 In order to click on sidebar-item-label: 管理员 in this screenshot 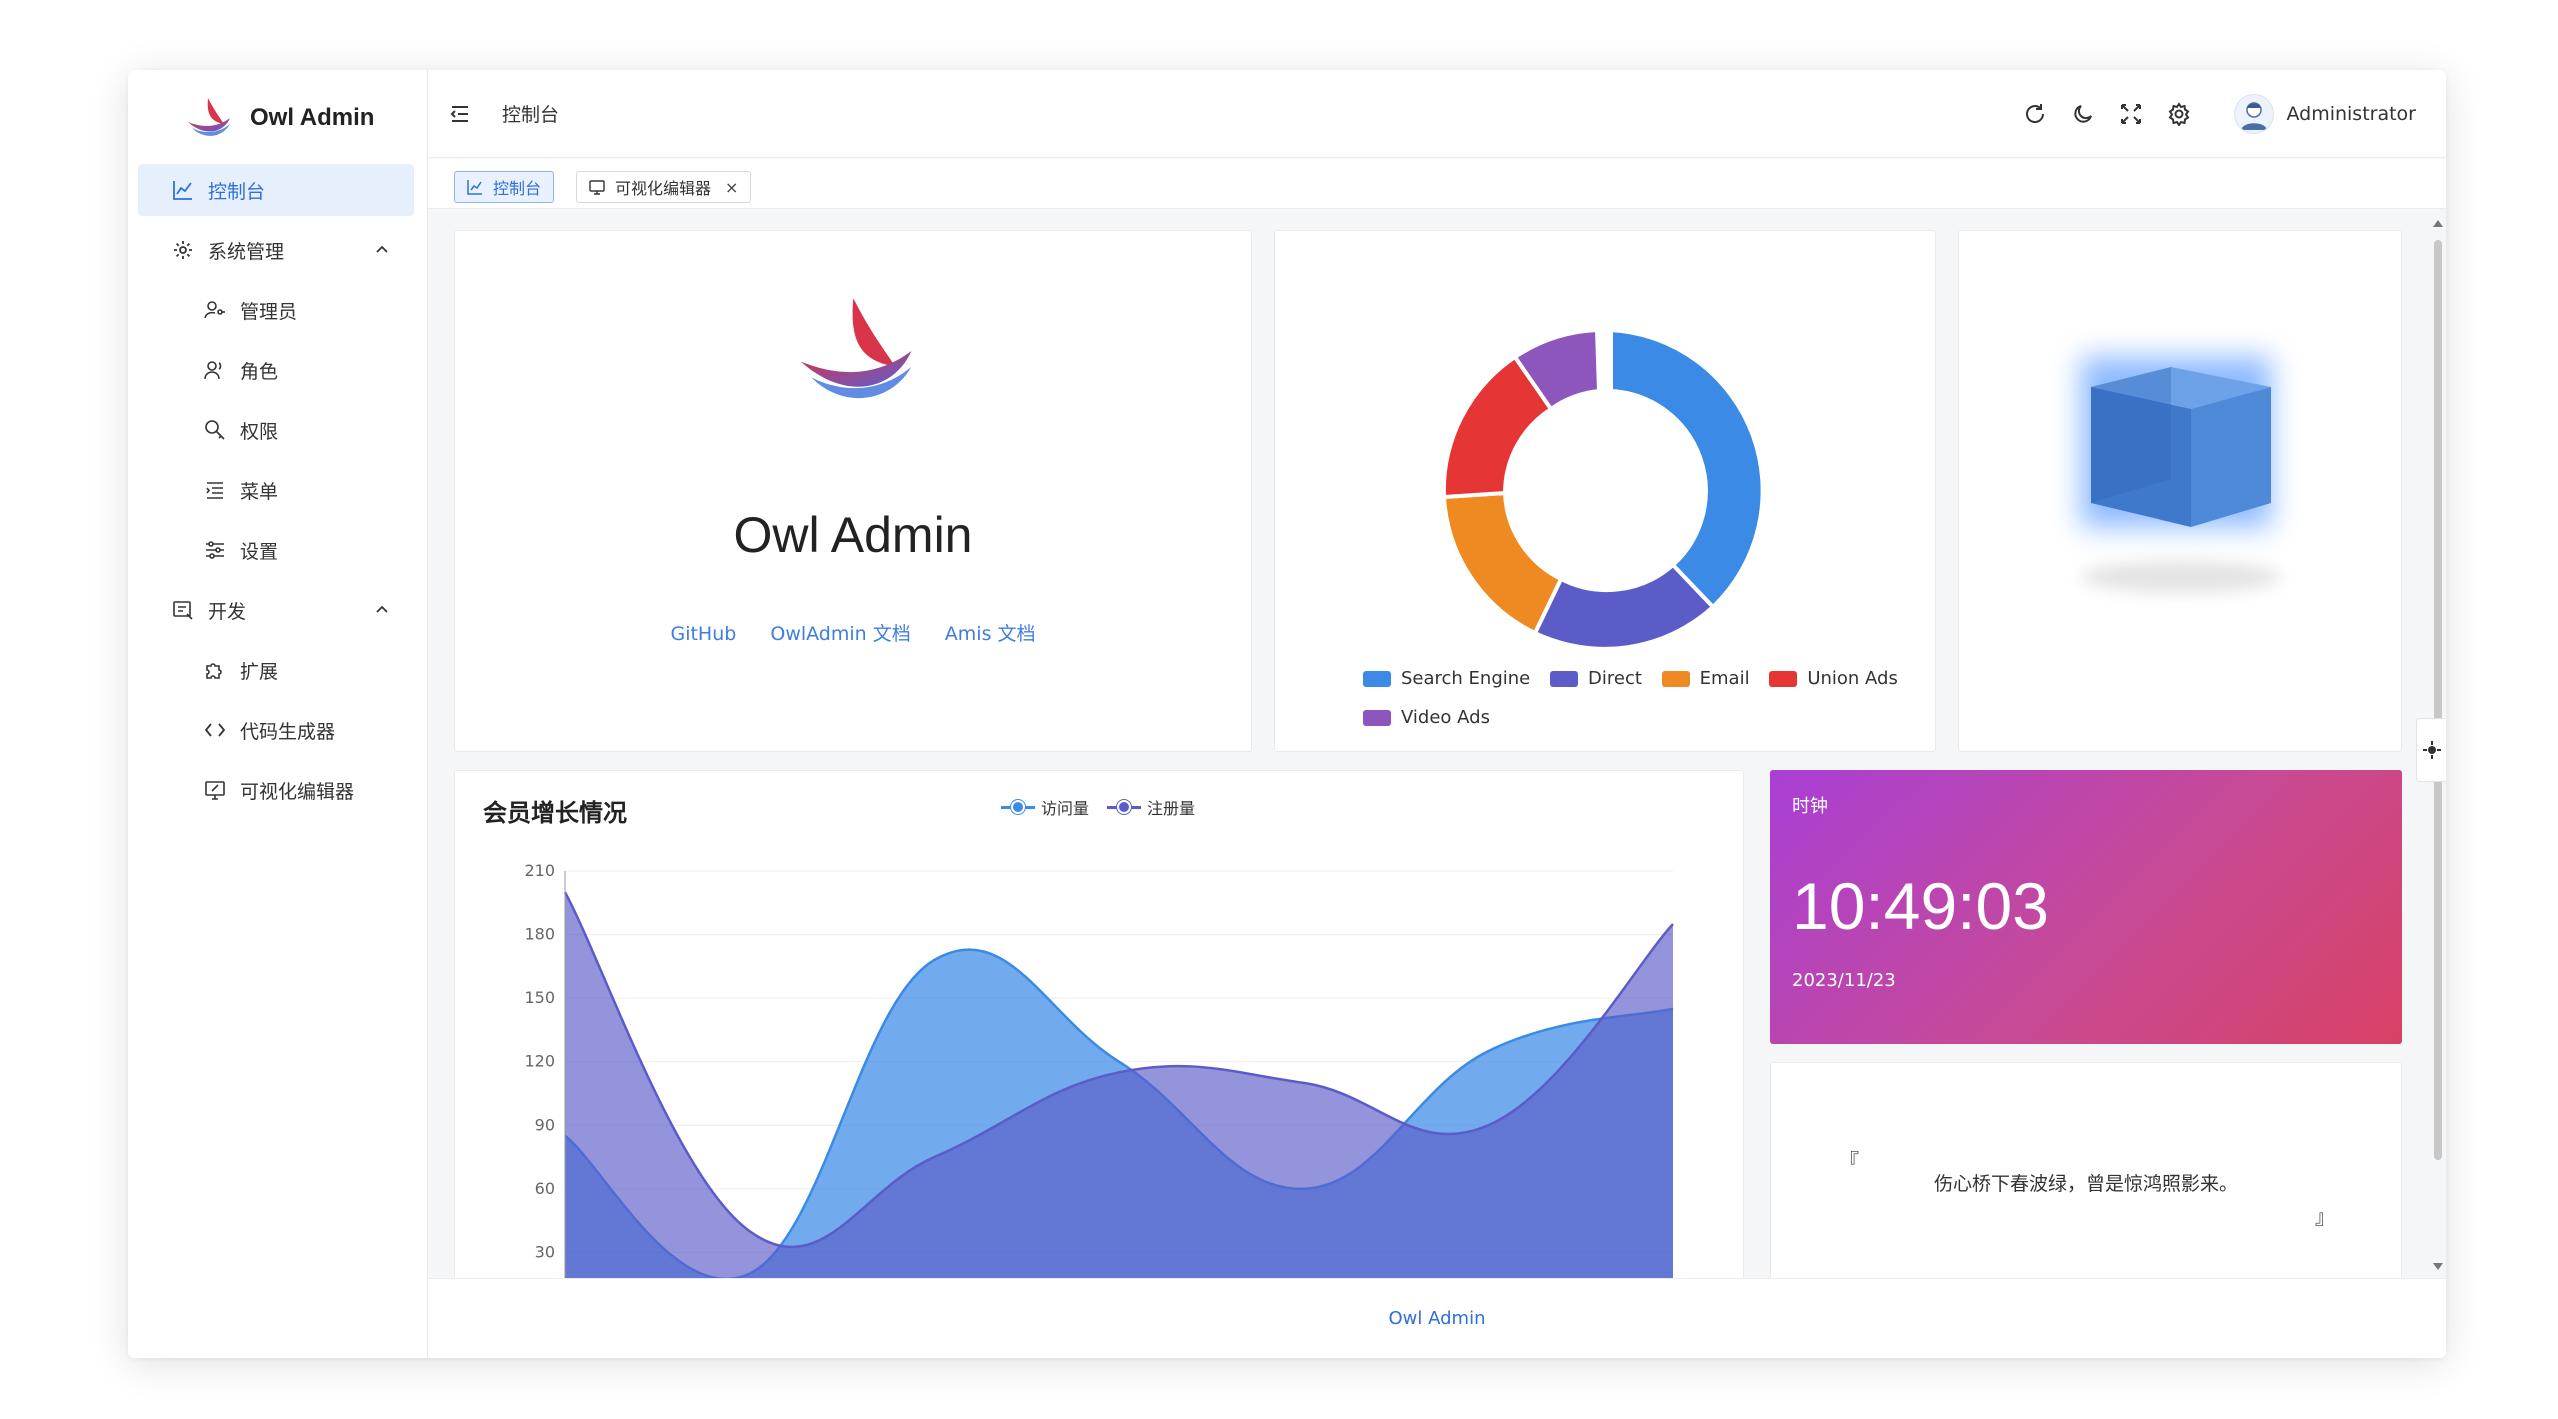, I will do `click(269, 311)`.